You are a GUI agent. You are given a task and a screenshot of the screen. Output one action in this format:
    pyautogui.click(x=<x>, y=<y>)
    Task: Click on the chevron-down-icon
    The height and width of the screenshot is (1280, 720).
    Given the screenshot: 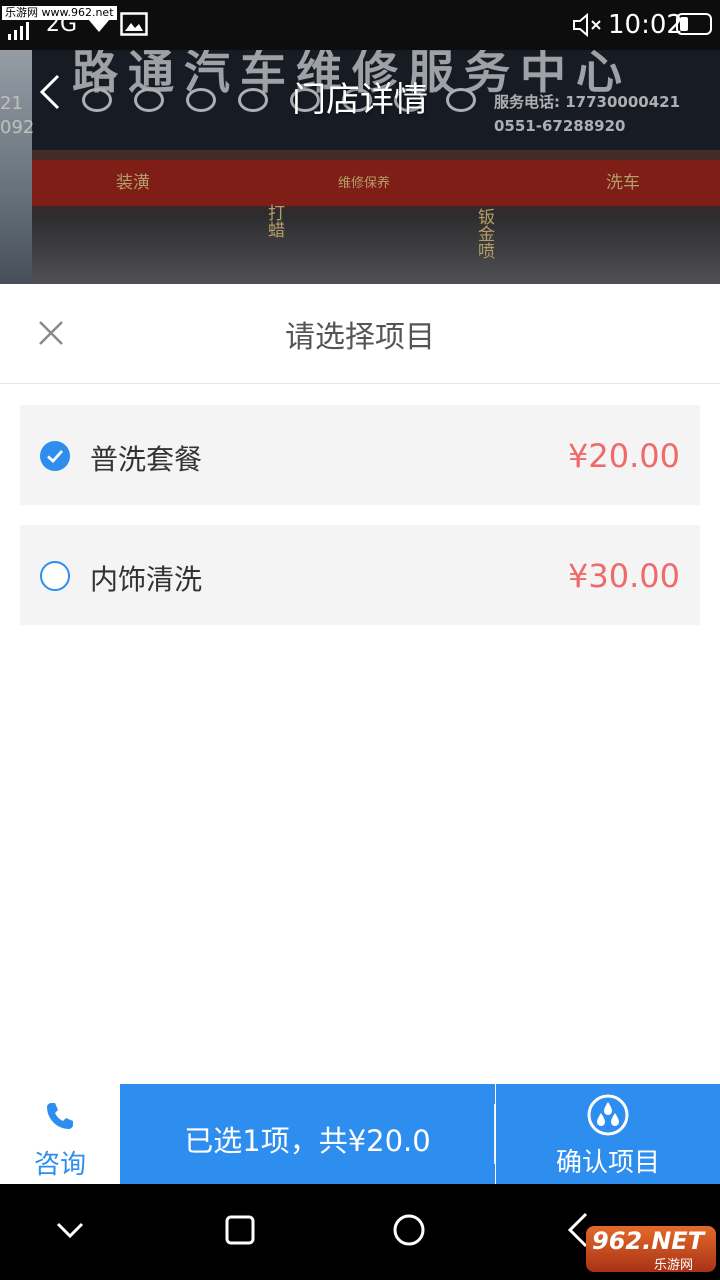 What is the action you would take?
    pyautogui.click(x=70, y=1230)
    